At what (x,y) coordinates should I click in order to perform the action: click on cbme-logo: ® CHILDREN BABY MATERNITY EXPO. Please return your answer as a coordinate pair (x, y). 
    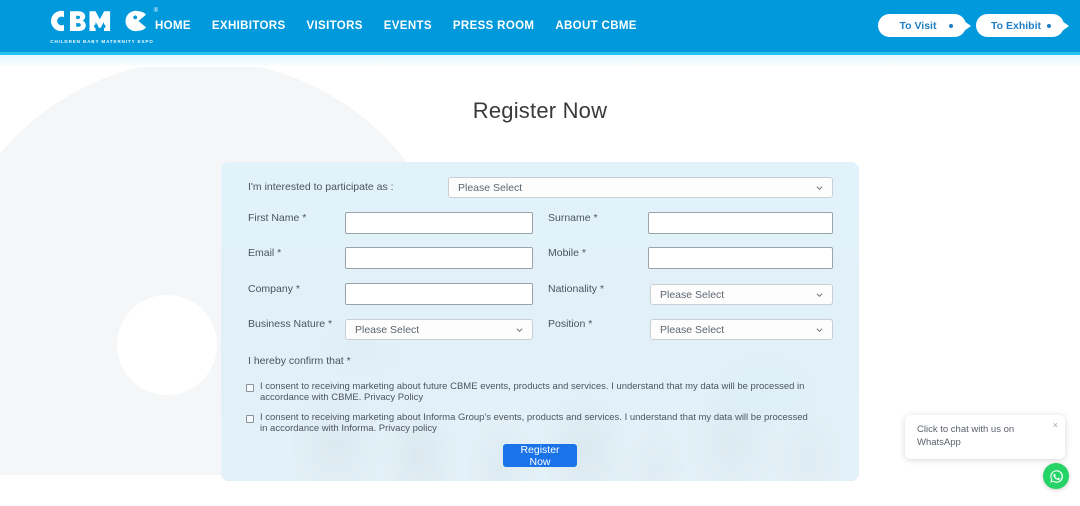
    Looking at the image, I should click on (102, 26).